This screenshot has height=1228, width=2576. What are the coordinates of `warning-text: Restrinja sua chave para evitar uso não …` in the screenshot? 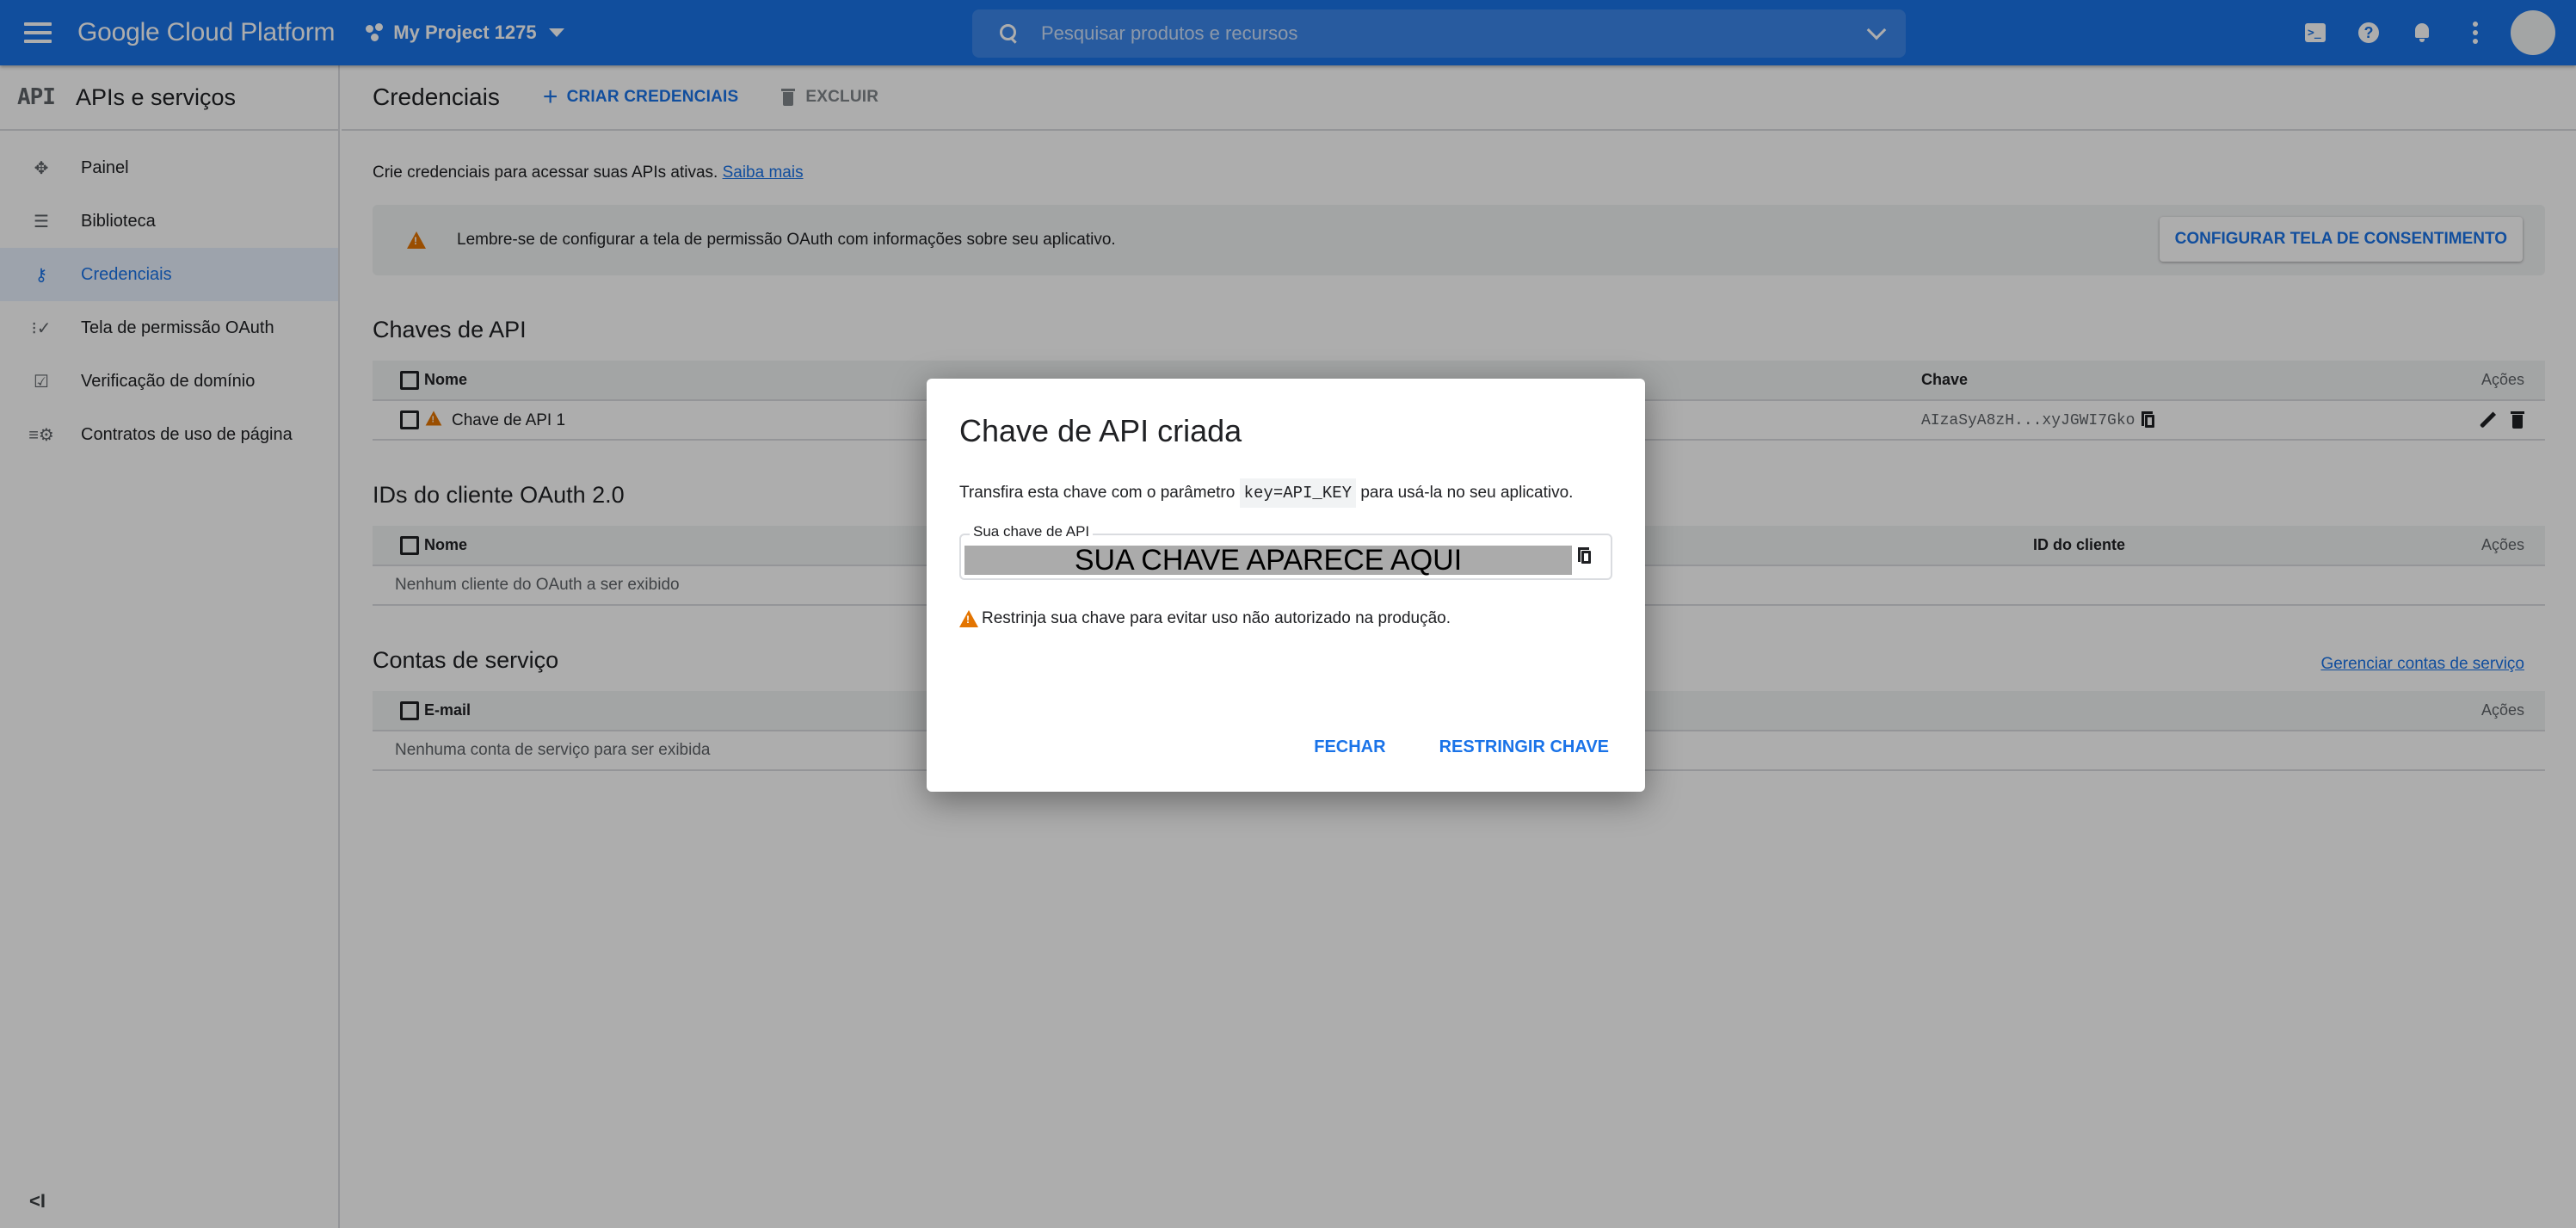 It's located at (1216, 618).